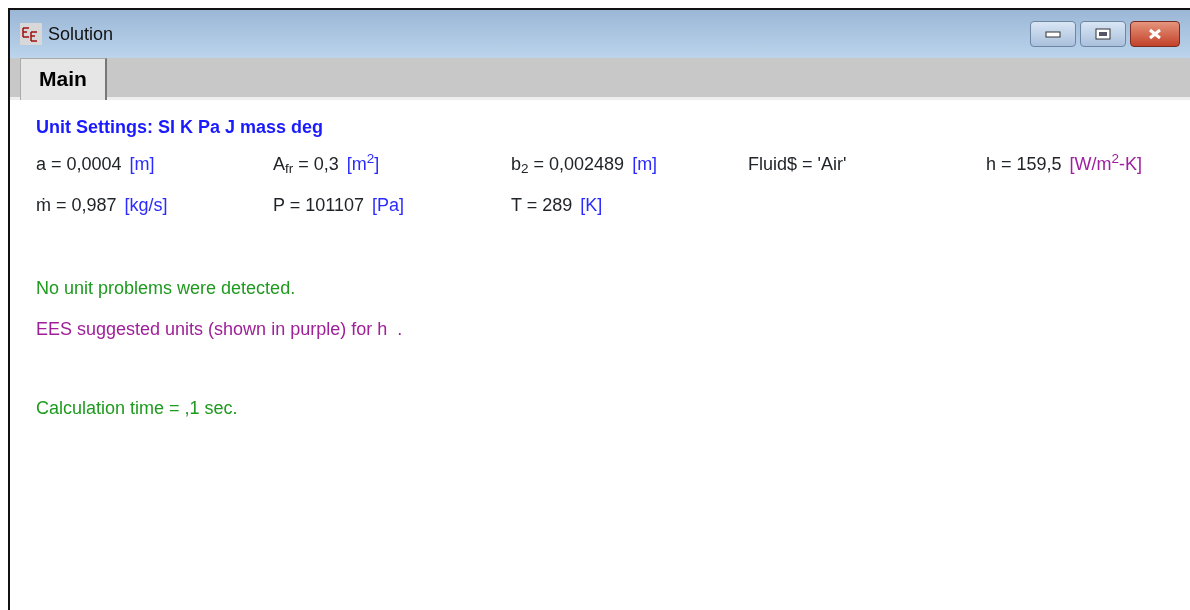 The width and height of the screenshot is (1190, 610). Describe the element at coordinates (166, 288) in the screenshot. I see `status-message: No unit problems were detected.` at that location.